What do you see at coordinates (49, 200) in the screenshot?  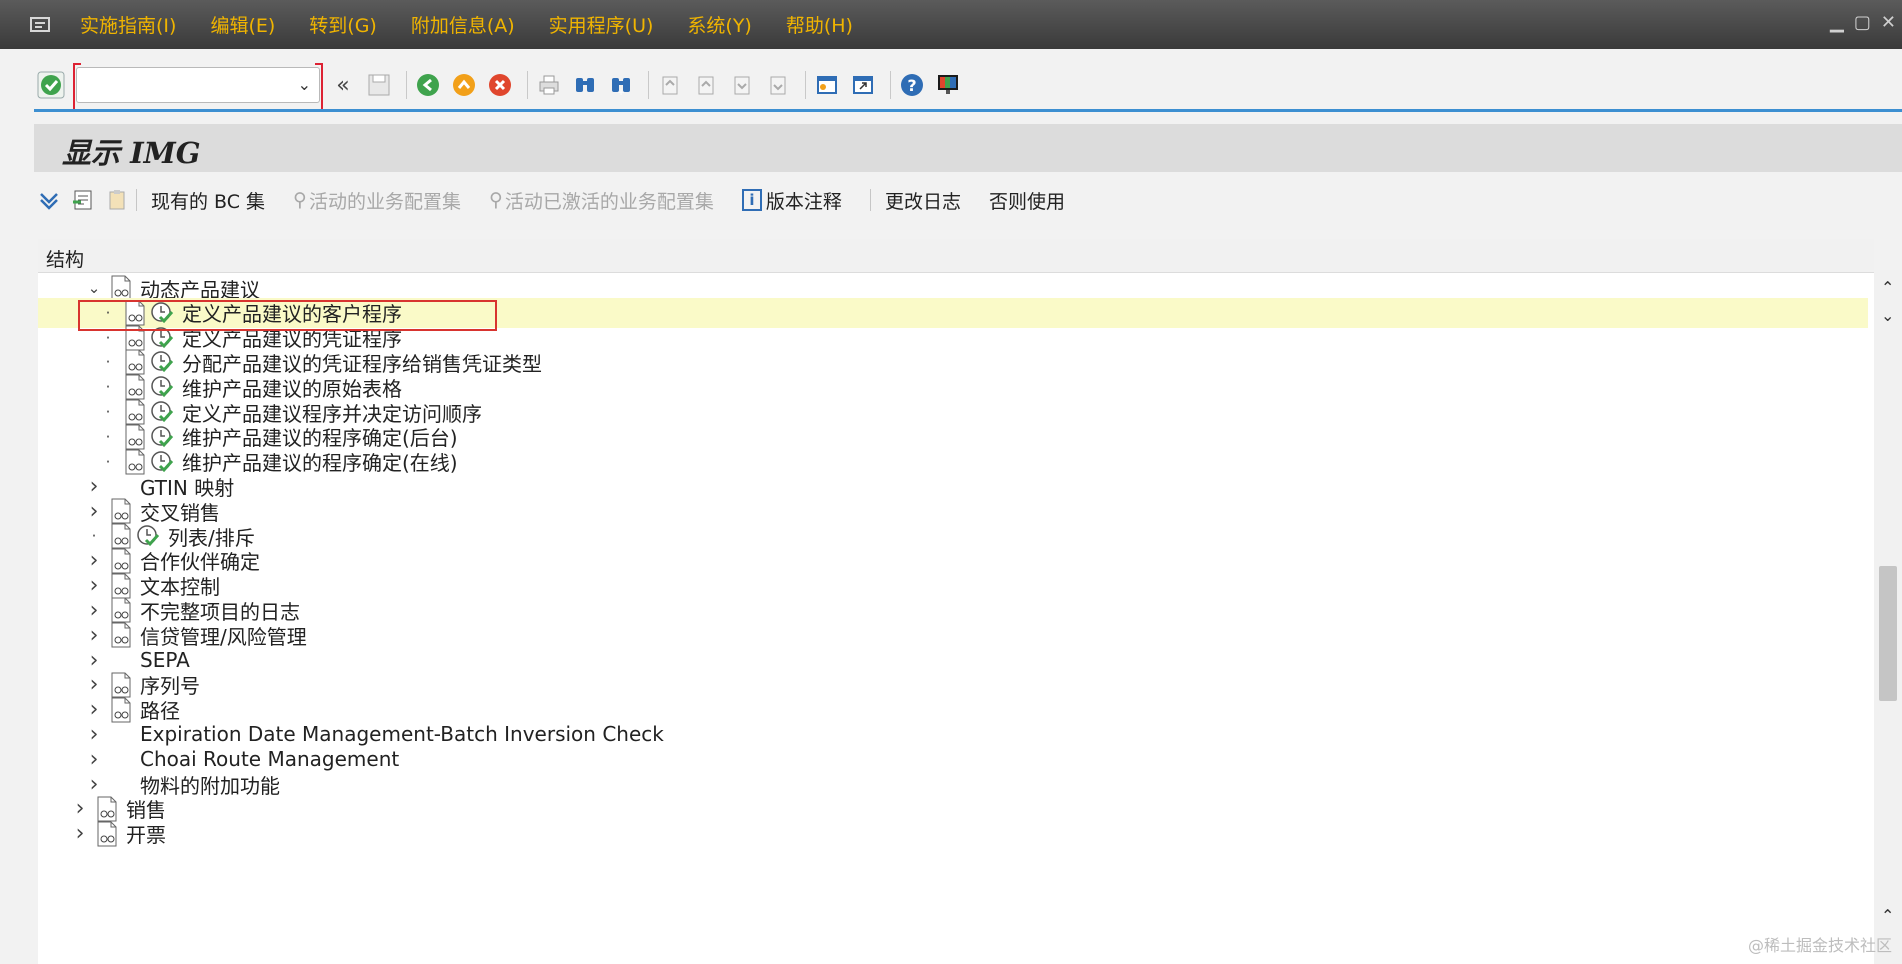 I see `expand-all-icon` at bounding box center [49, 200].